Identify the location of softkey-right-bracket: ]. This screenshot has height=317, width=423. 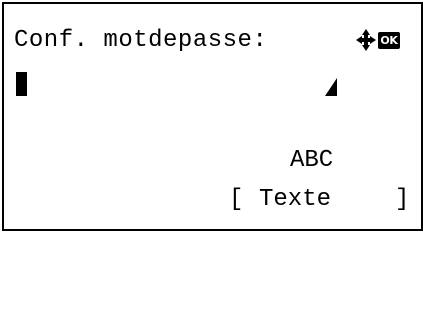
(402, 199).